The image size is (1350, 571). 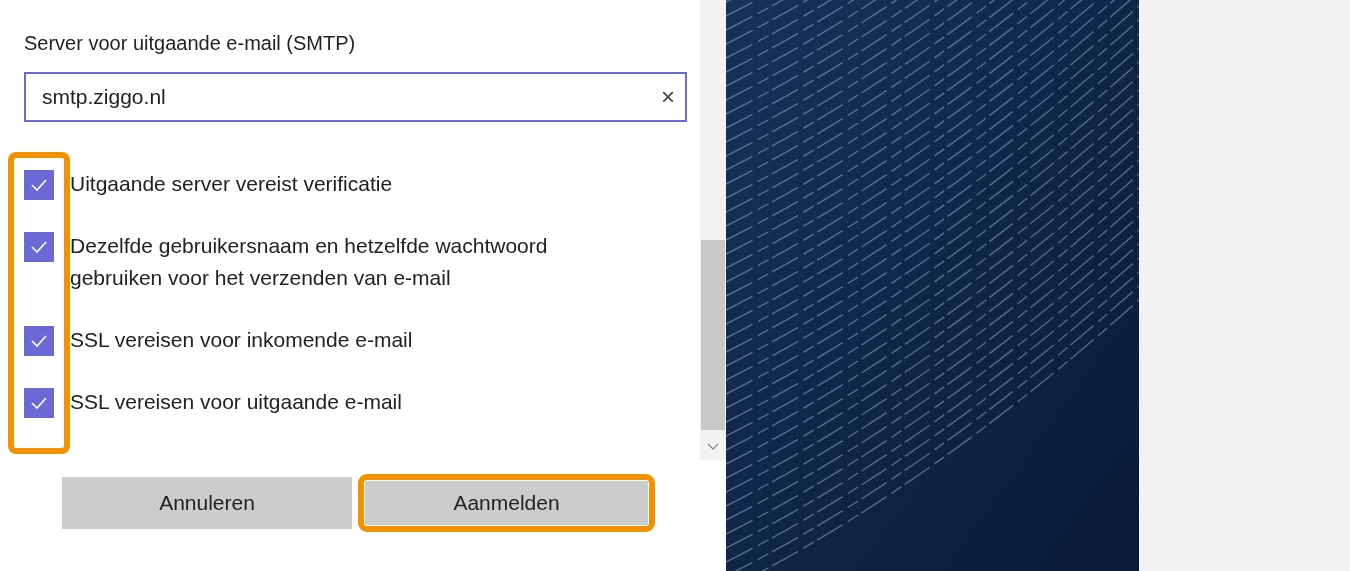 I want to click on sign-in-button: Aanmelden, so click(x=506, y=503).